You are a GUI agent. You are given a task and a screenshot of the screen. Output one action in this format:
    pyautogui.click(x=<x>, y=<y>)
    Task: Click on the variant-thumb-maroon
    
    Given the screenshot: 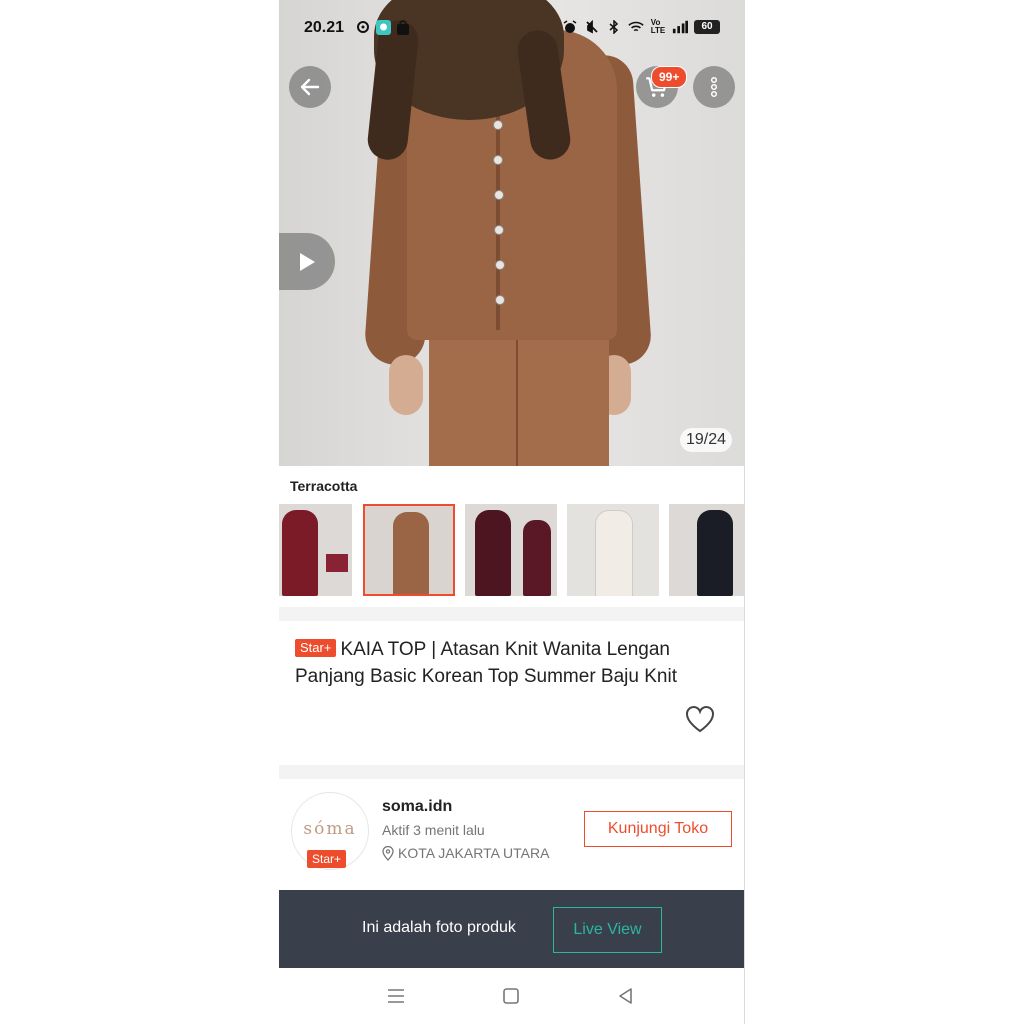 What is the action you would take?
    pyautogui.click(x=315, y=550)
    